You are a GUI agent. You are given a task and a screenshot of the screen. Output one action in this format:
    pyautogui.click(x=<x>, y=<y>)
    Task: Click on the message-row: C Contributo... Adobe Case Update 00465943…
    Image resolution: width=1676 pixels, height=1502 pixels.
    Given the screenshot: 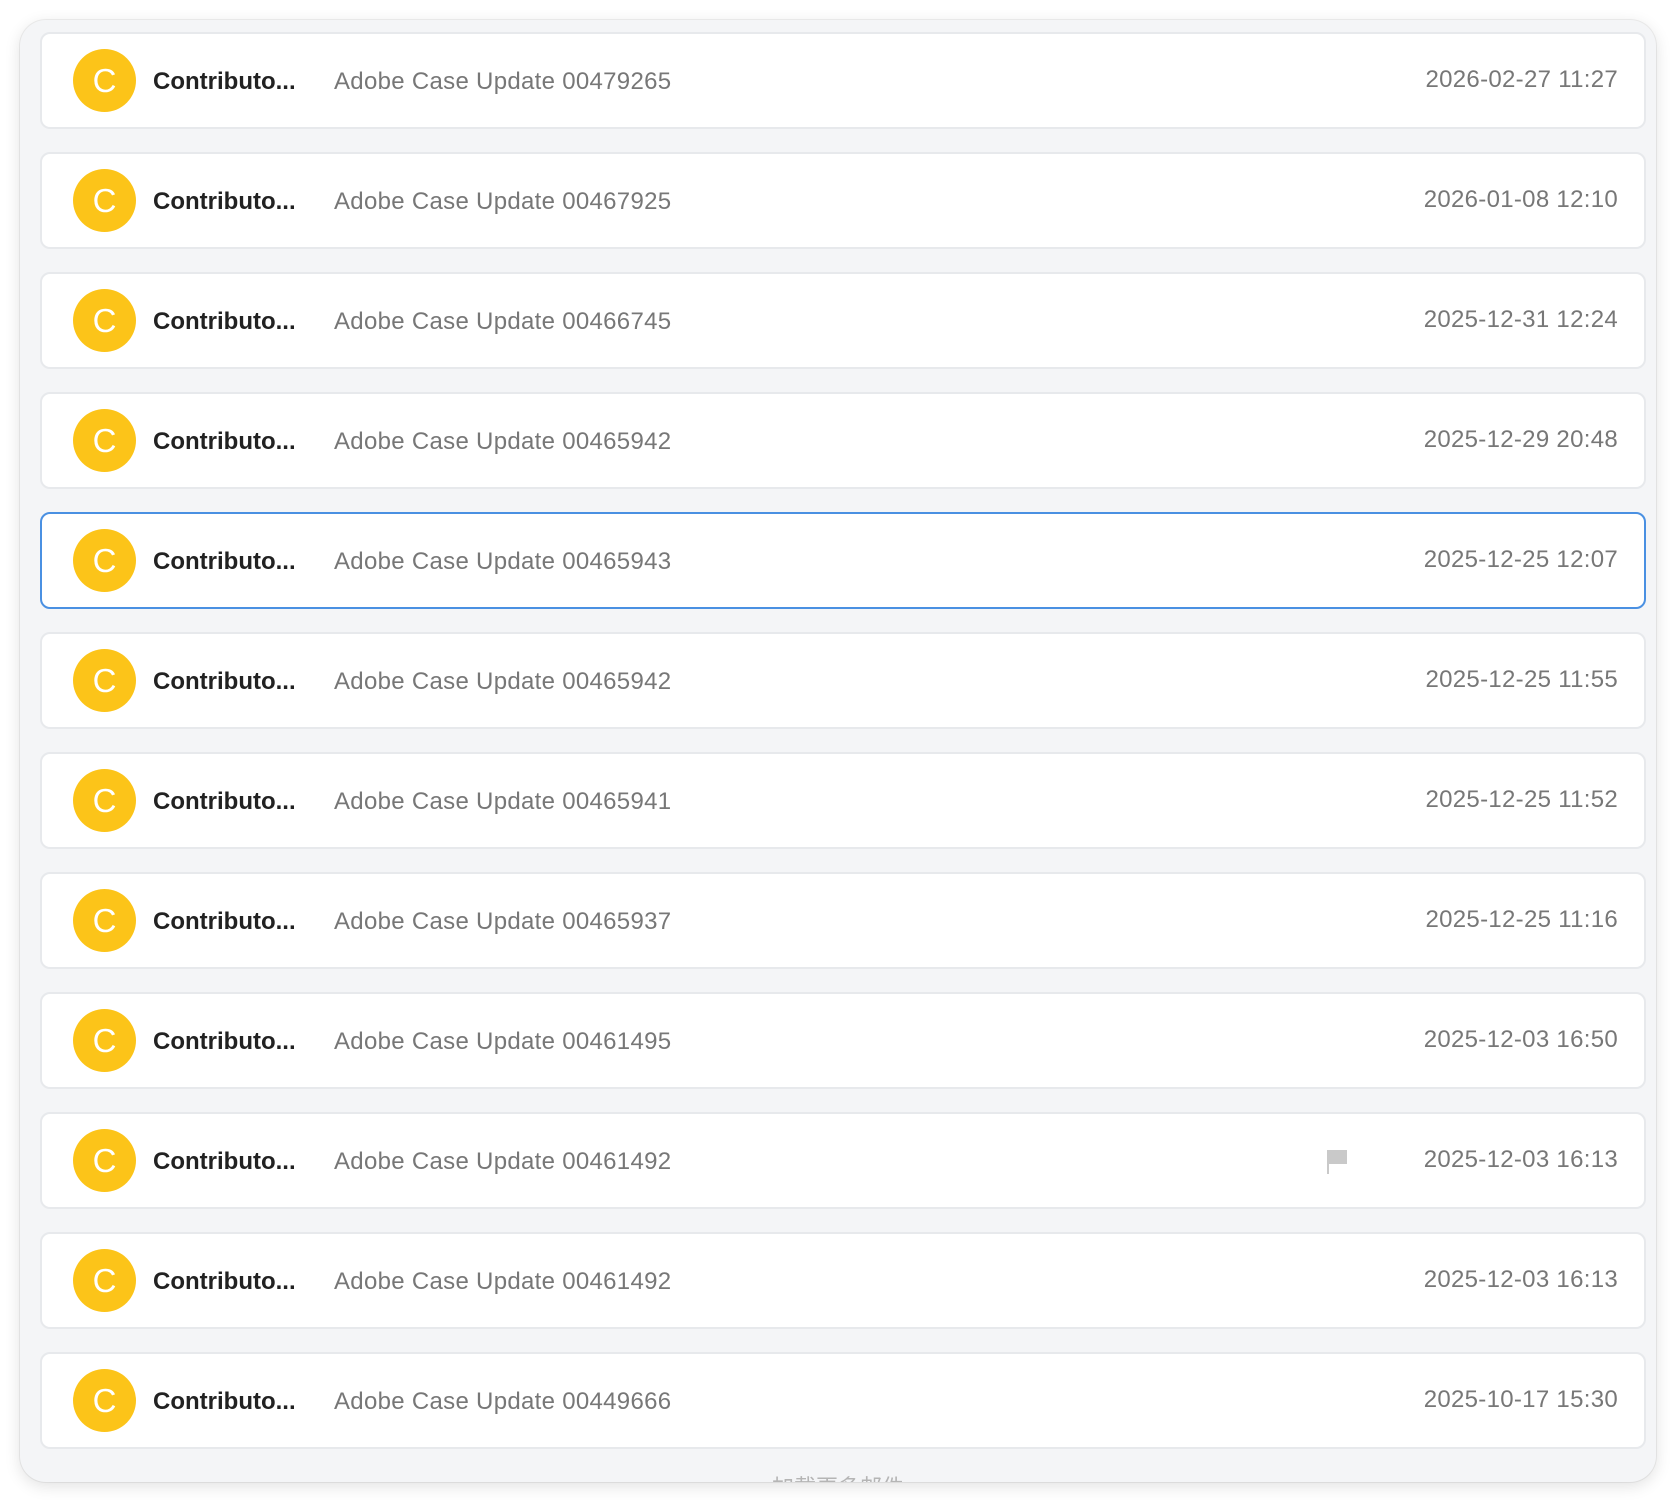 What is the action you would take?
    pyautogui.click(x=843, y=560)
    